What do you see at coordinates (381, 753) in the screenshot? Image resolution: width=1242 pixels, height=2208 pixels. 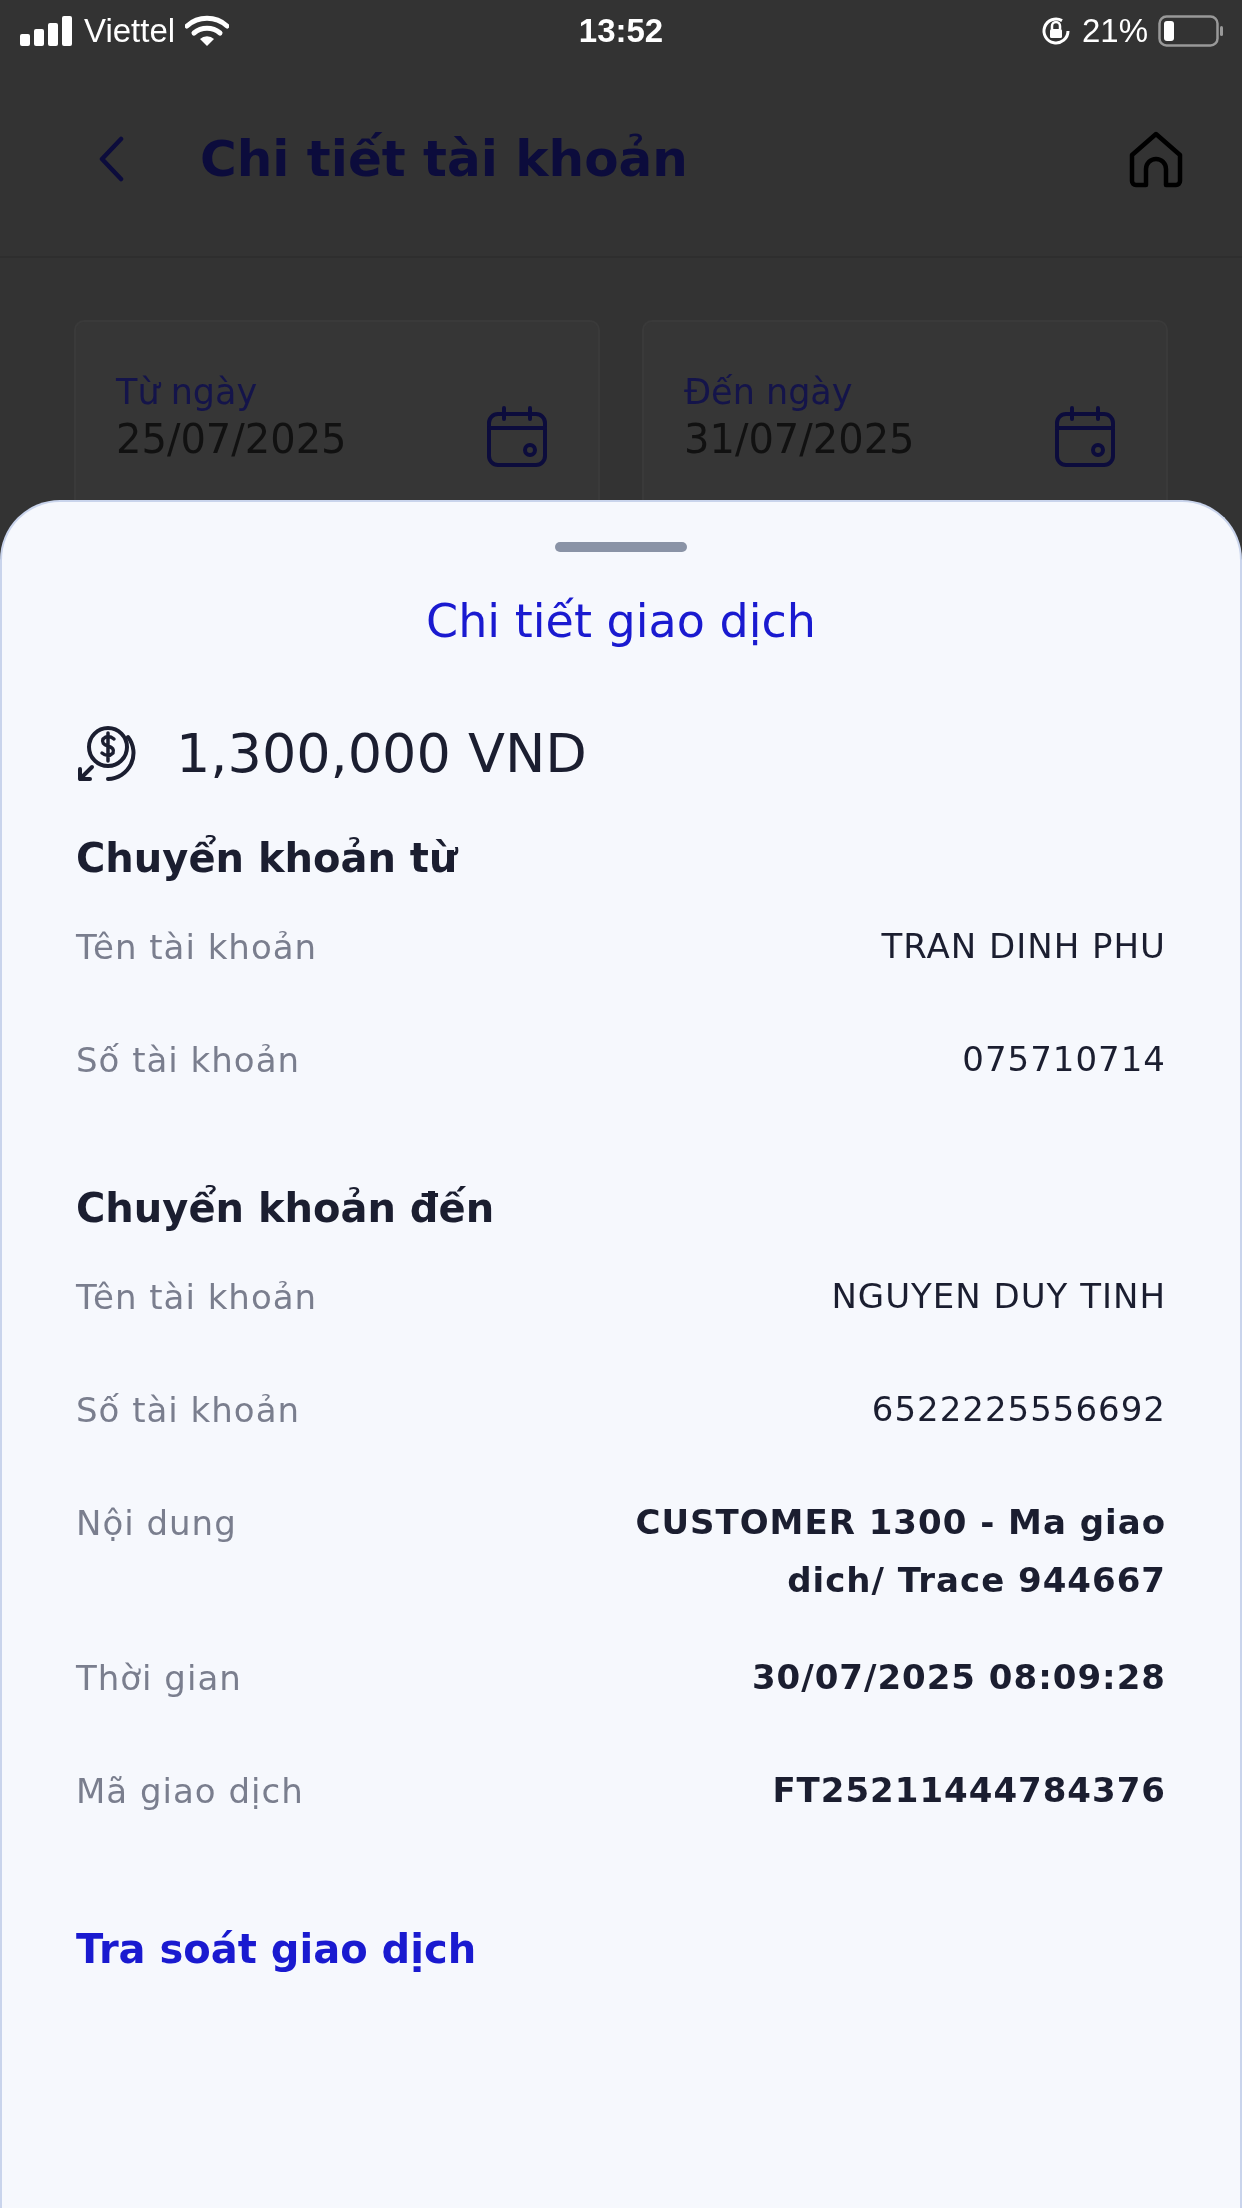 I see `amount-text: 1,300,000 VND` at bounding box center [381, 753].